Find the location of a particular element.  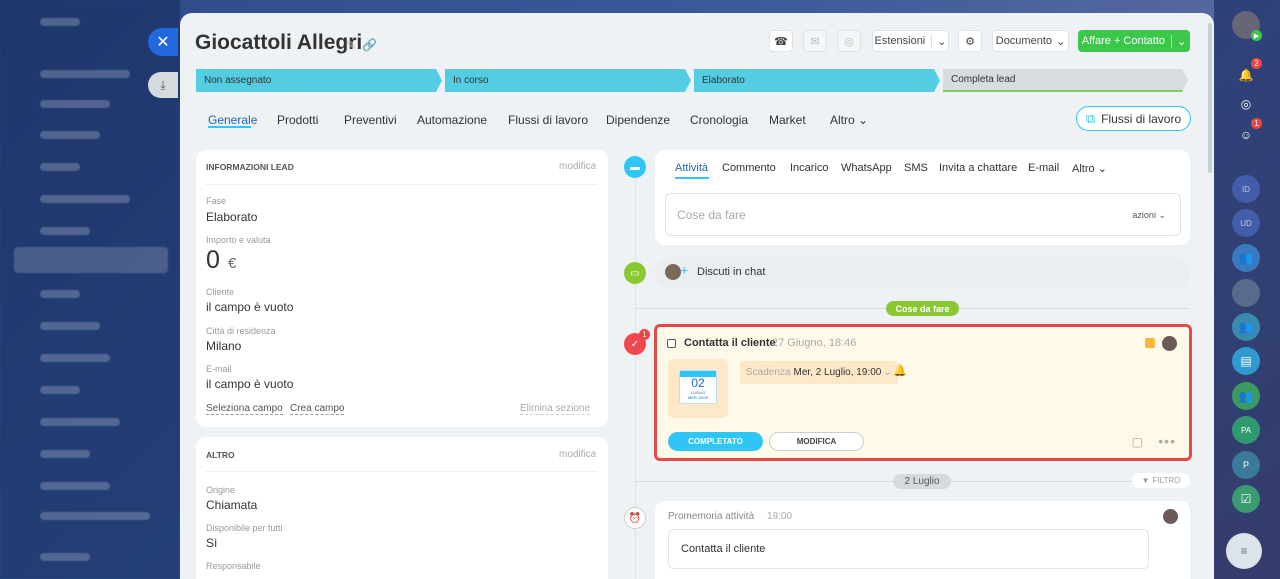

section-title: INFORMAZIONI LEAD is located at coordinates (250, 167).